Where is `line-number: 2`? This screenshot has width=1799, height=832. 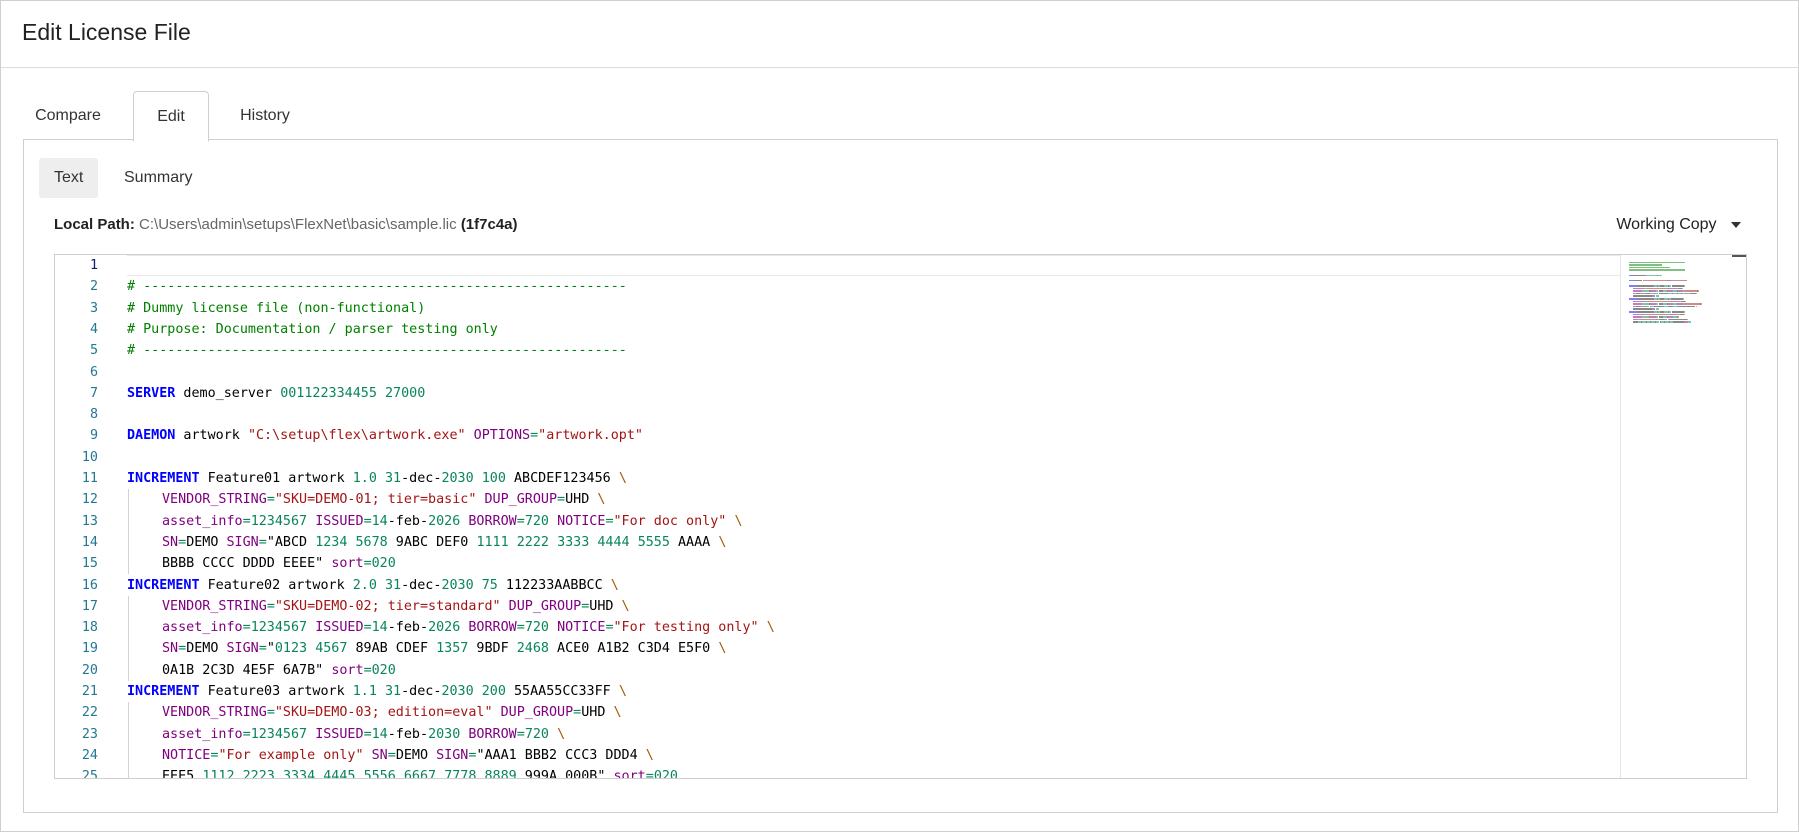 line-number: 2 is located at coordinates (93, 287).